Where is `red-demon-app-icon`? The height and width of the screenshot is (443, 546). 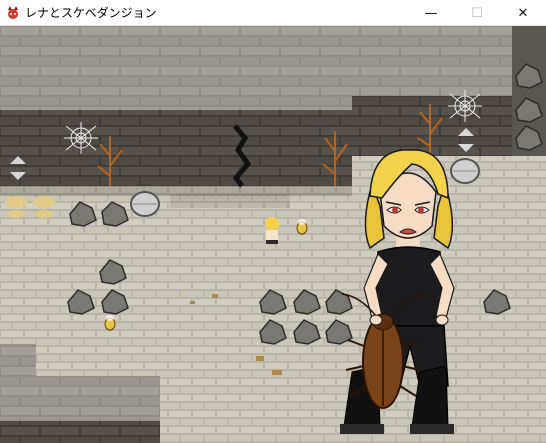 red-demon-app-icon is located at coordinates (13, 12).